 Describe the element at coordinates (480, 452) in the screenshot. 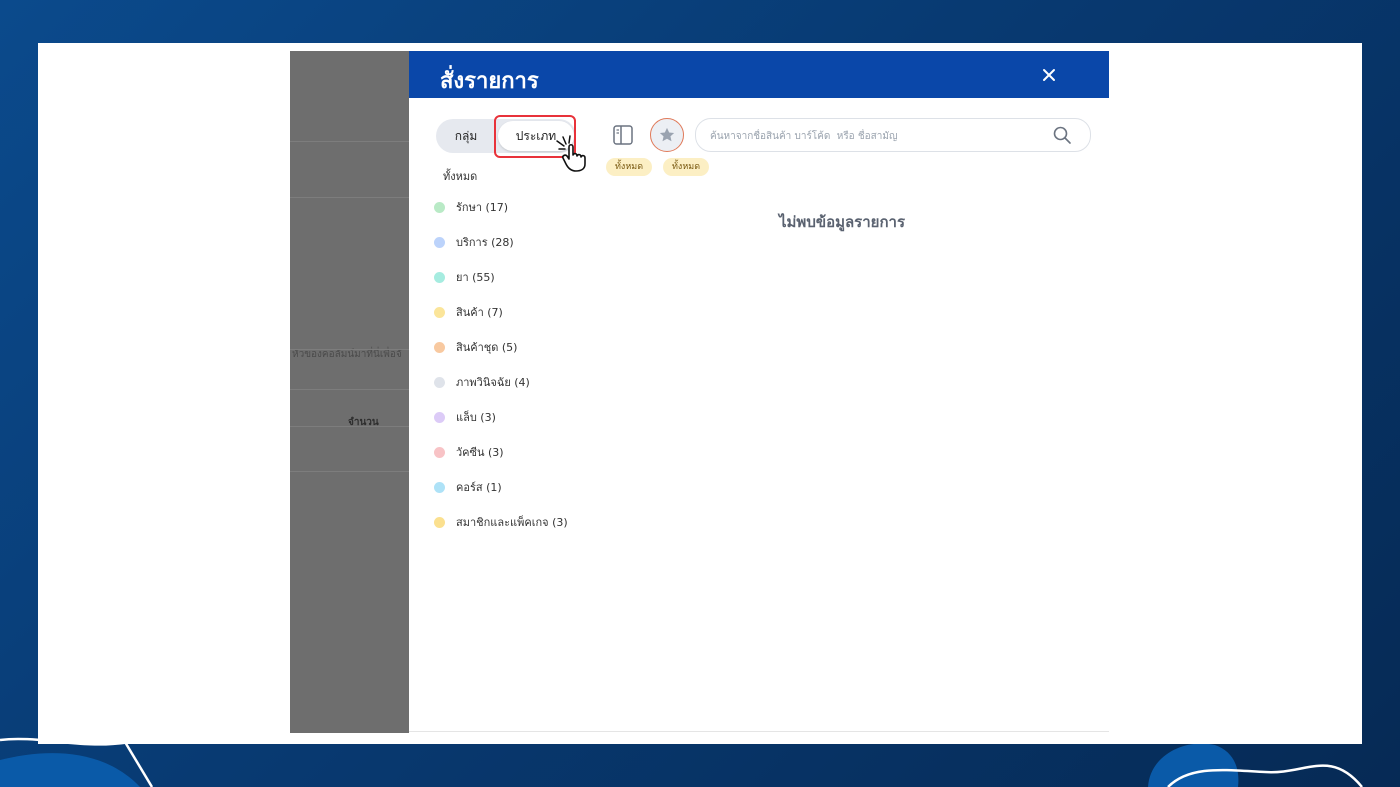

I see `category-label: วัคซีน (3)` at that location.